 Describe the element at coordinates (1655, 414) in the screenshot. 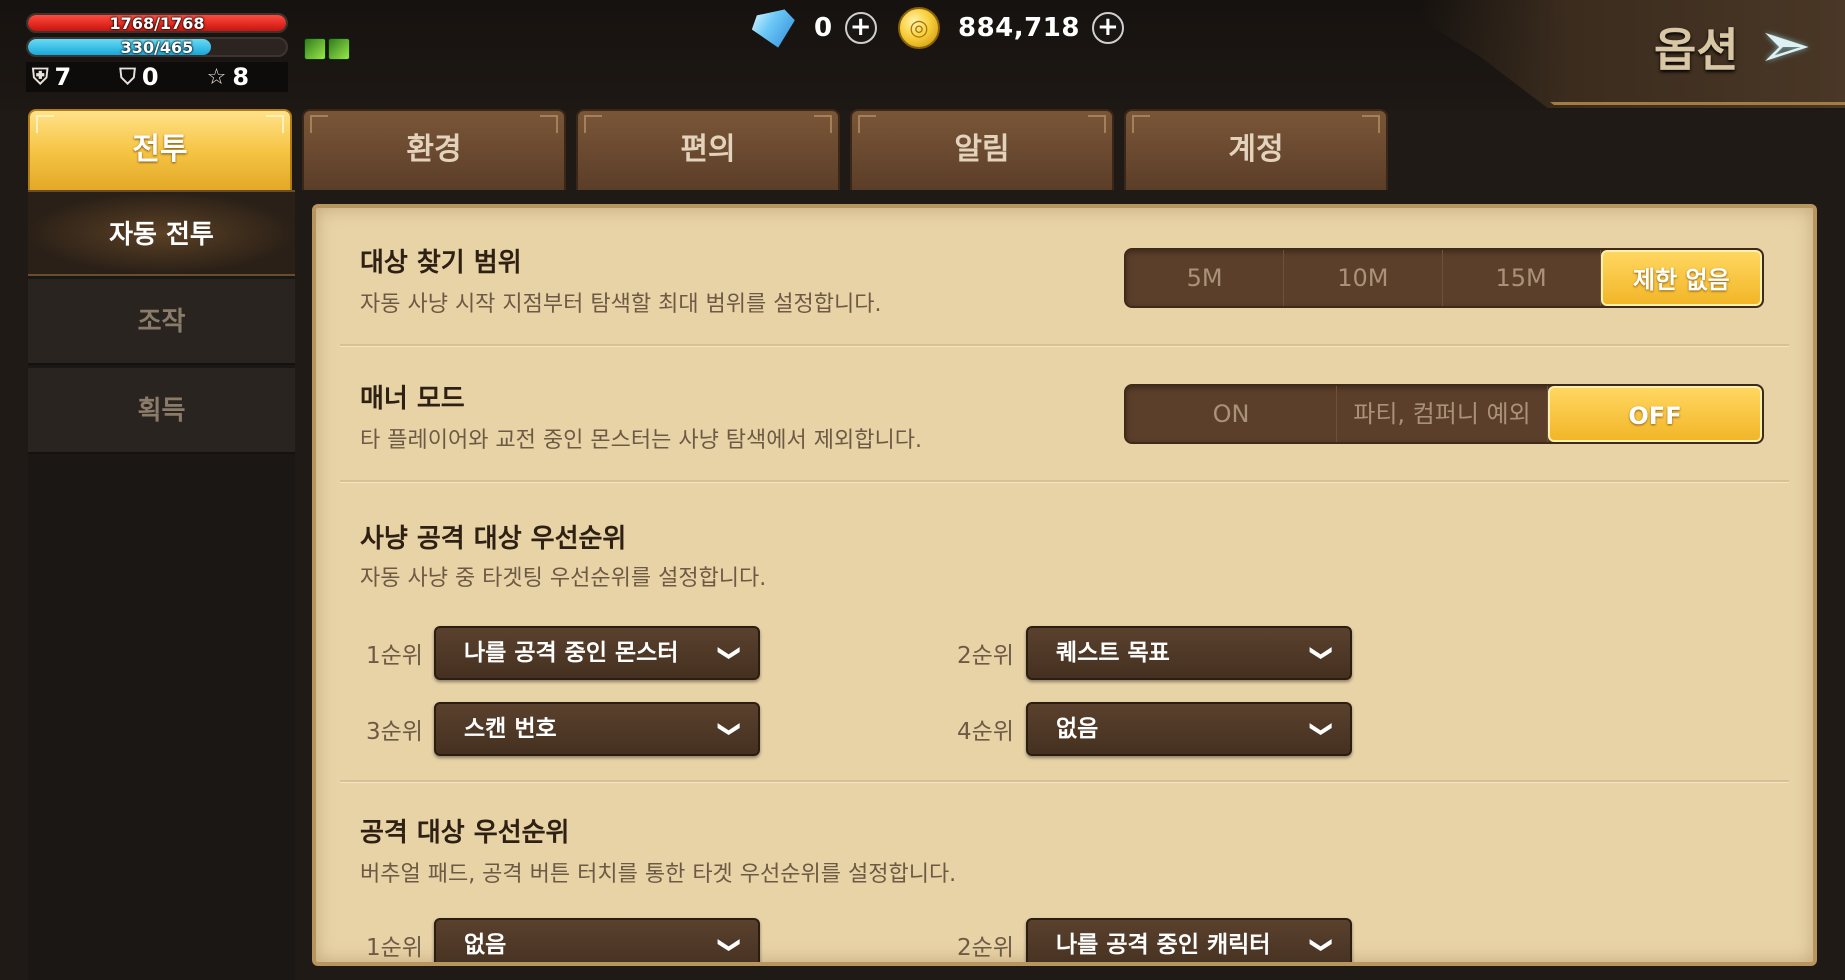

I see `manner-option-off: OFF` at that location.